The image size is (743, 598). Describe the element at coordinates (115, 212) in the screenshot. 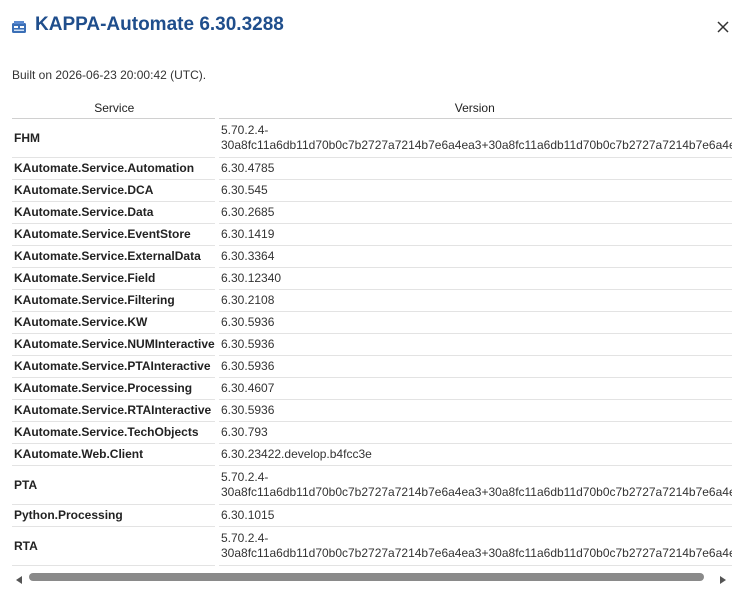

I see `service-name-cell: KAutomate.Service.Data` at that location.